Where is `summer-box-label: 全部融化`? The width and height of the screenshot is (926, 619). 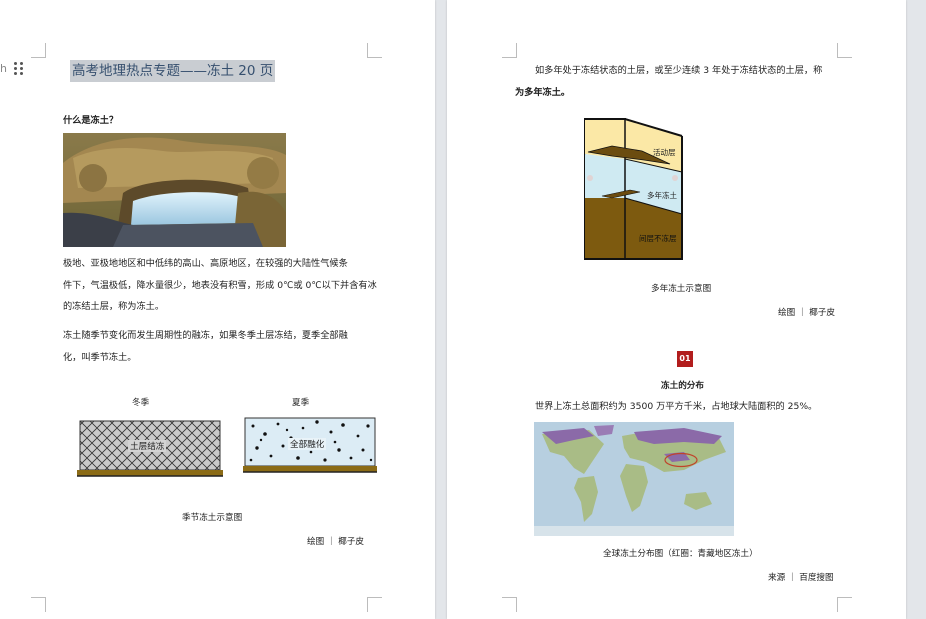
summer-box-label: 全部融化 is located at coordinates (307, 444).